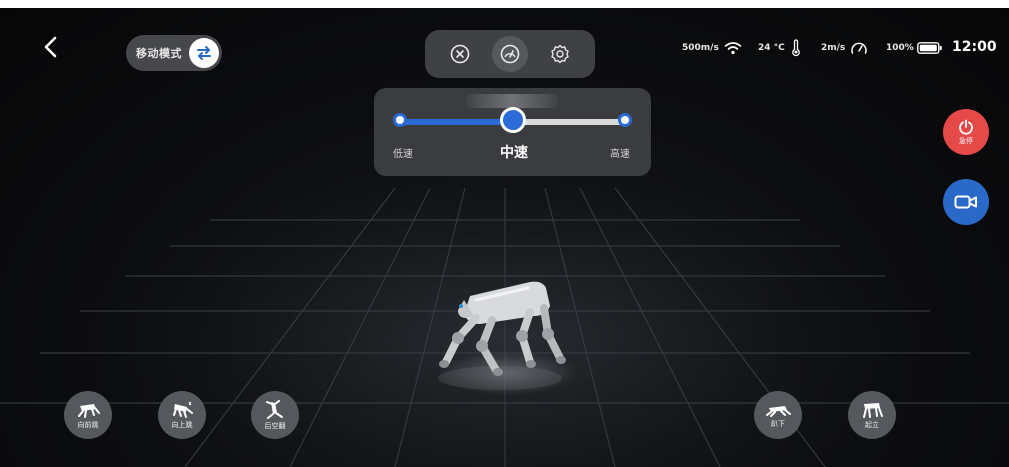  I want to click on chevron-left-icon, so click(50, 47).